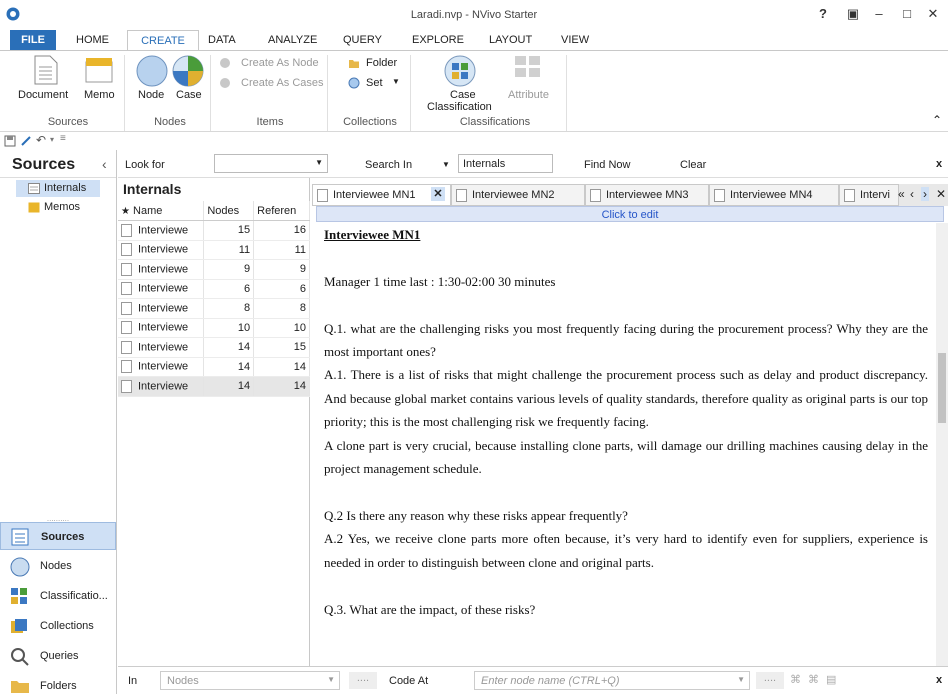 The width and height of the screenshot is (948, 700). I want to click on classifications-group-label: Classifications, so click(495, 122).